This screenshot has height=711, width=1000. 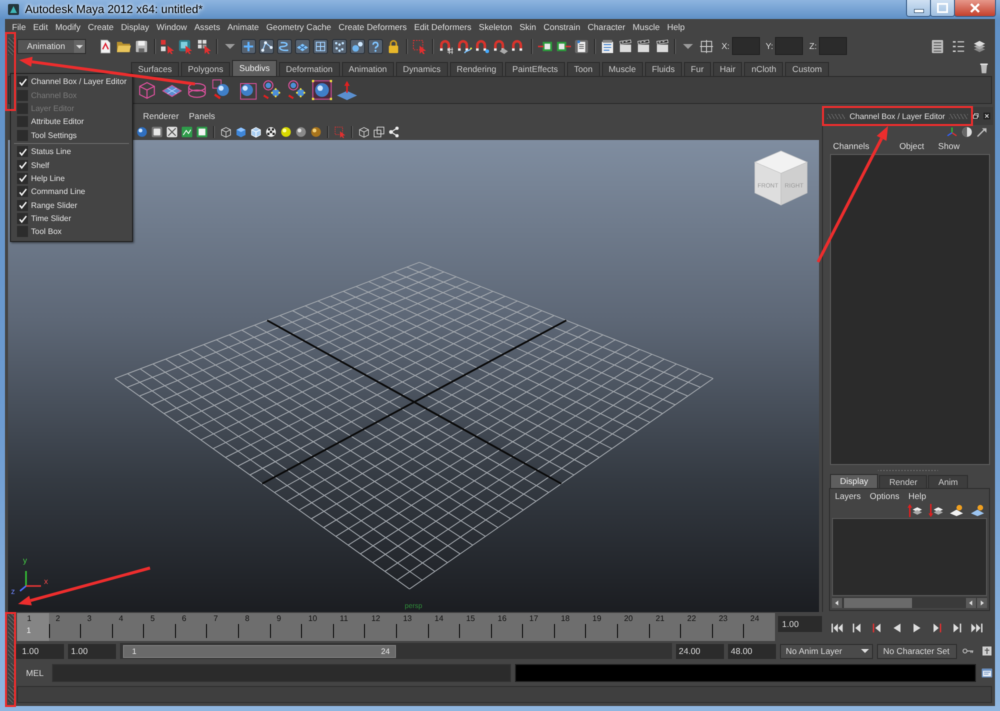 I want to click on menu-item: Object, so click(x=911, y=146).